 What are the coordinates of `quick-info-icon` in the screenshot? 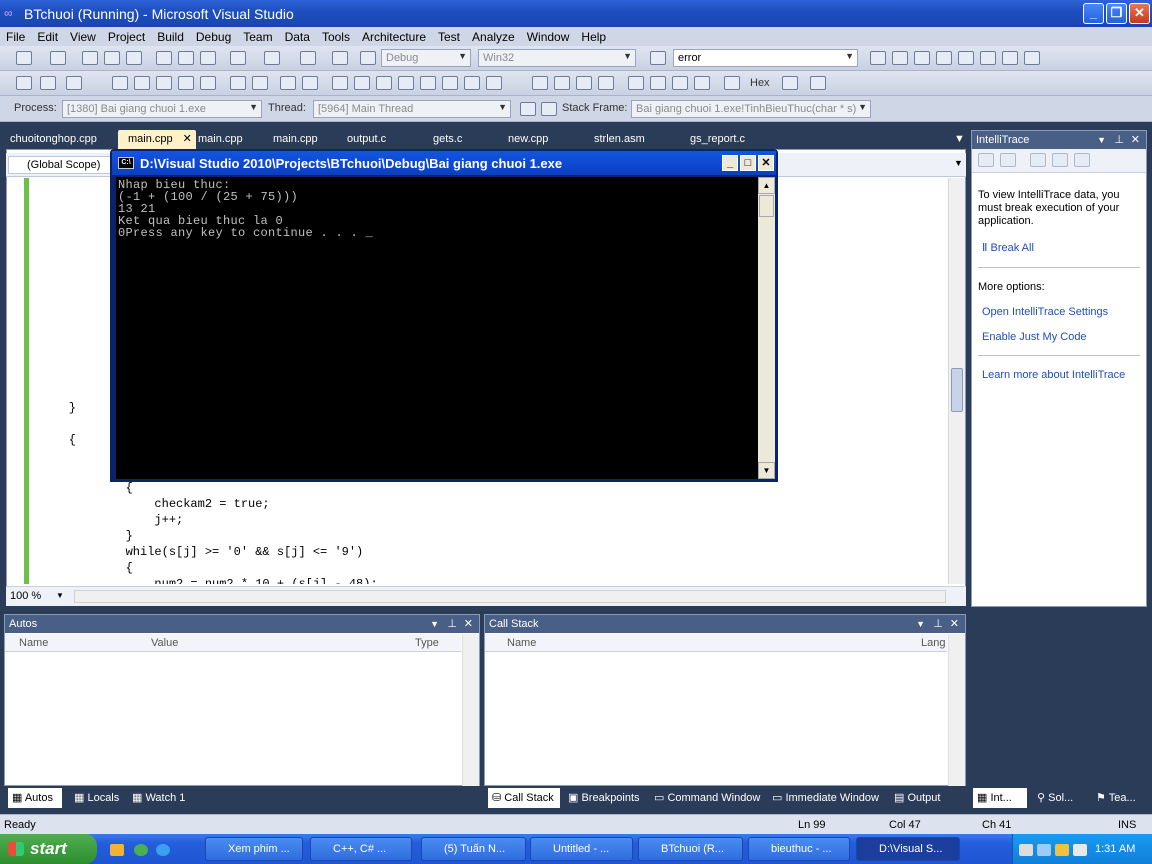 It's located at (48, 83).